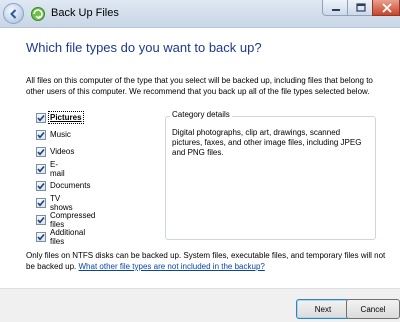 The height and width of the screenshot is (322, 400). What do you see at coordinates (200, 14) in the screenshot?
I see `title-bar: Back Up Files` at bounding box center [200, 14].